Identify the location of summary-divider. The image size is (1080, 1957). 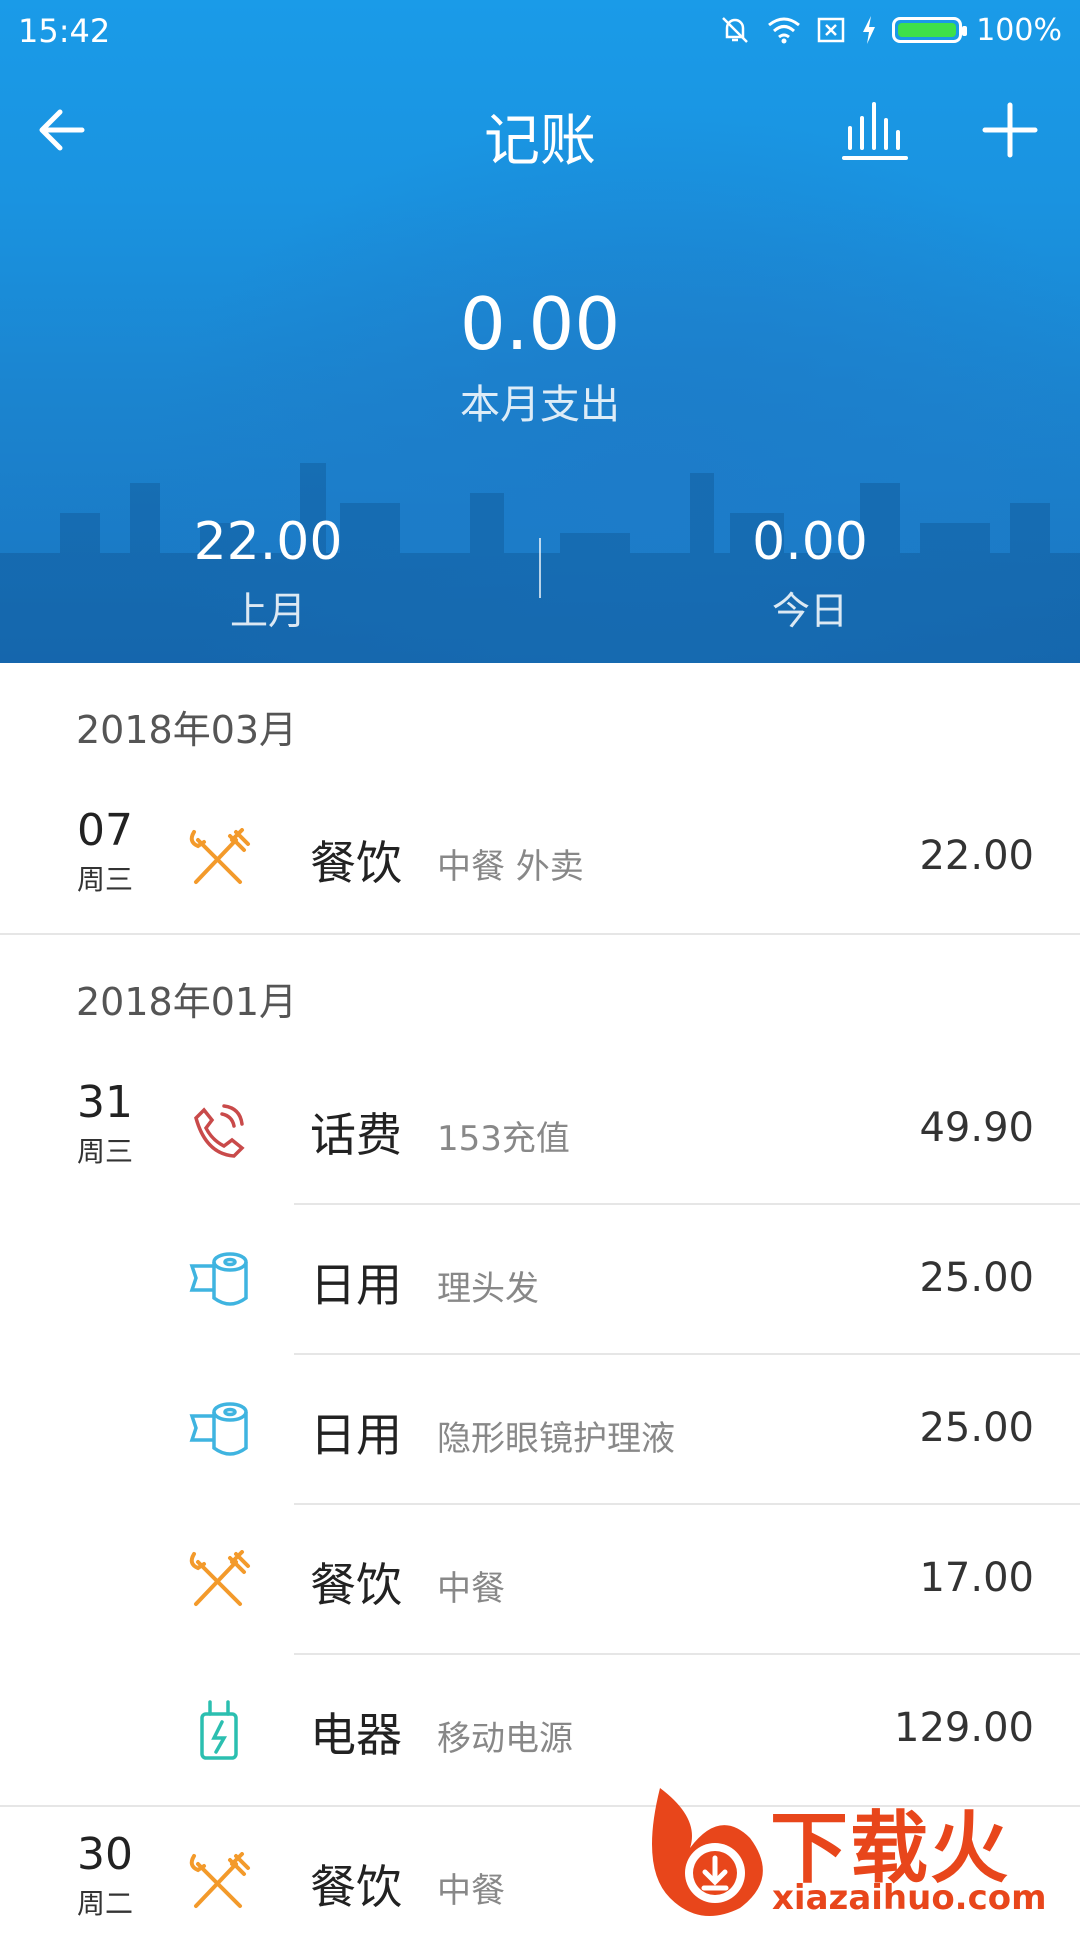
(540, 568).